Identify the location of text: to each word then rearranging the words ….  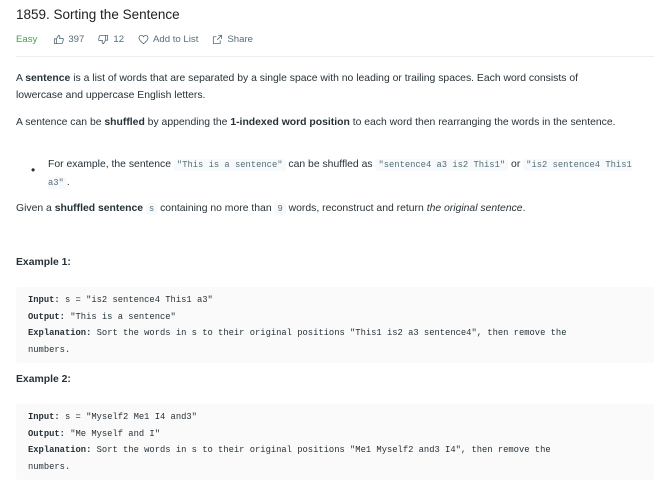
(482, 122).